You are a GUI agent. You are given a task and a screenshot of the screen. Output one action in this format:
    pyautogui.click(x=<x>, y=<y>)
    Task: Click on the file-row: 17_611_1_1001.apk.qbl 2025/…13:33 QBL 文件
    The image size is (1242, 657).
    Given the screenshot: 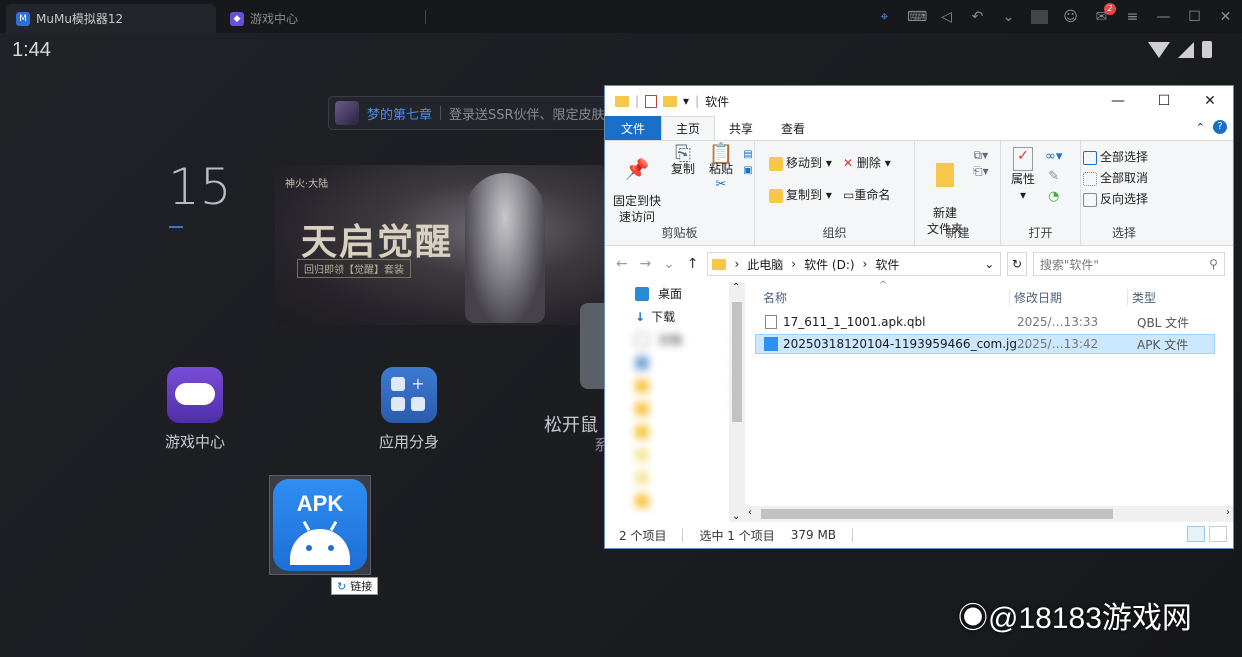 What is the action you would take?
    pyautogui.click(x=985, y=322)
    